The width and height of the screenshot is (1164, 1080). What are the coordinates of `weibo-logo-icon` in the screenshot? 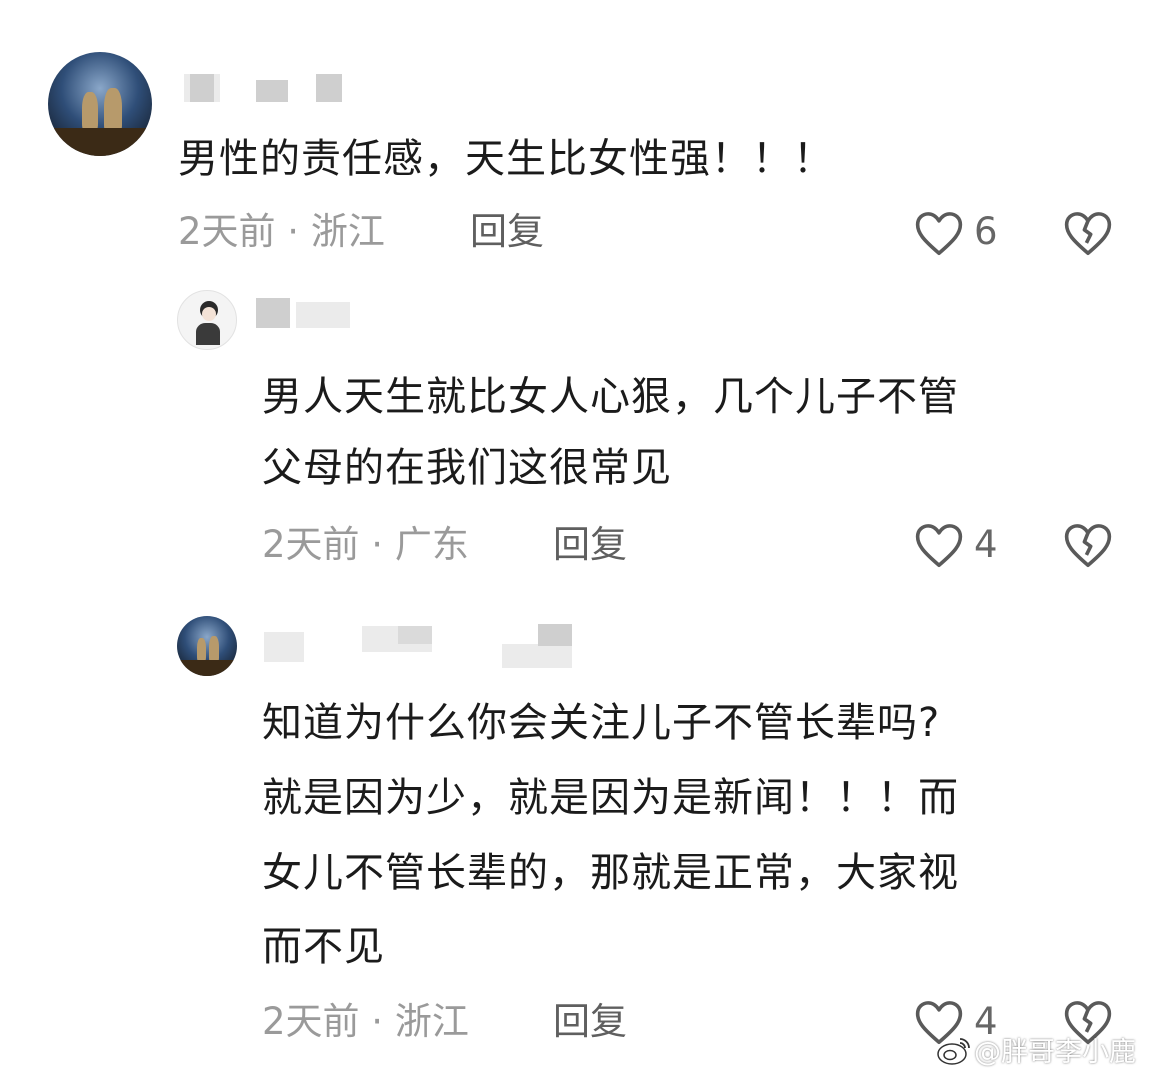 It's located at (954, 1051).